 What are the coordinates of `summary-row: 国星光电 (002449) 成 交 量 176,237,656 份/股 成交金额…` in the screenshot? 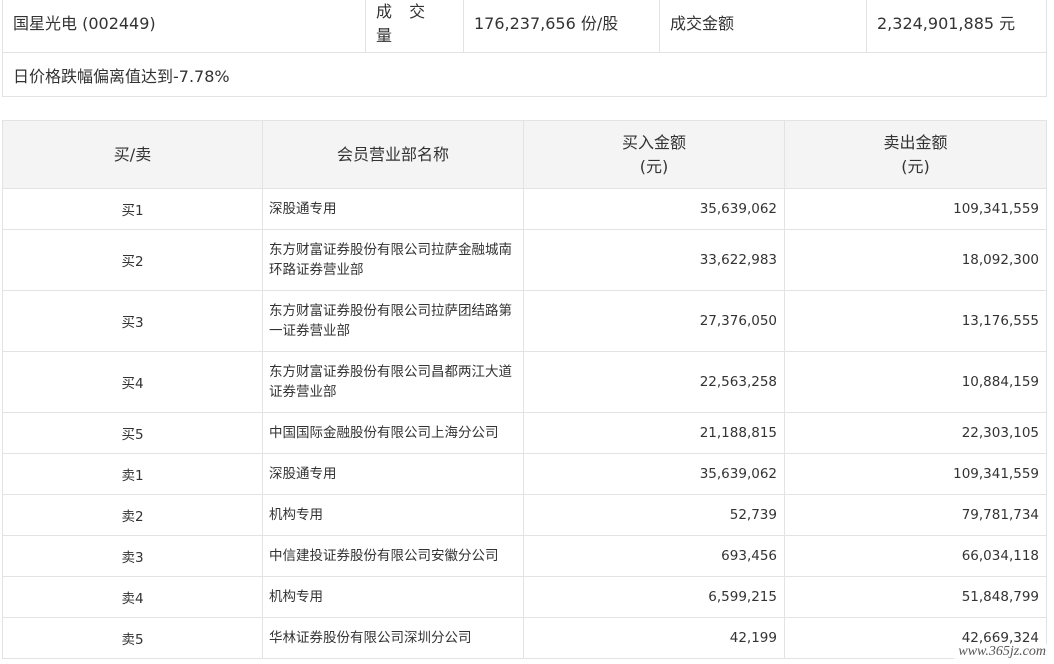 It's located at (524, 26).